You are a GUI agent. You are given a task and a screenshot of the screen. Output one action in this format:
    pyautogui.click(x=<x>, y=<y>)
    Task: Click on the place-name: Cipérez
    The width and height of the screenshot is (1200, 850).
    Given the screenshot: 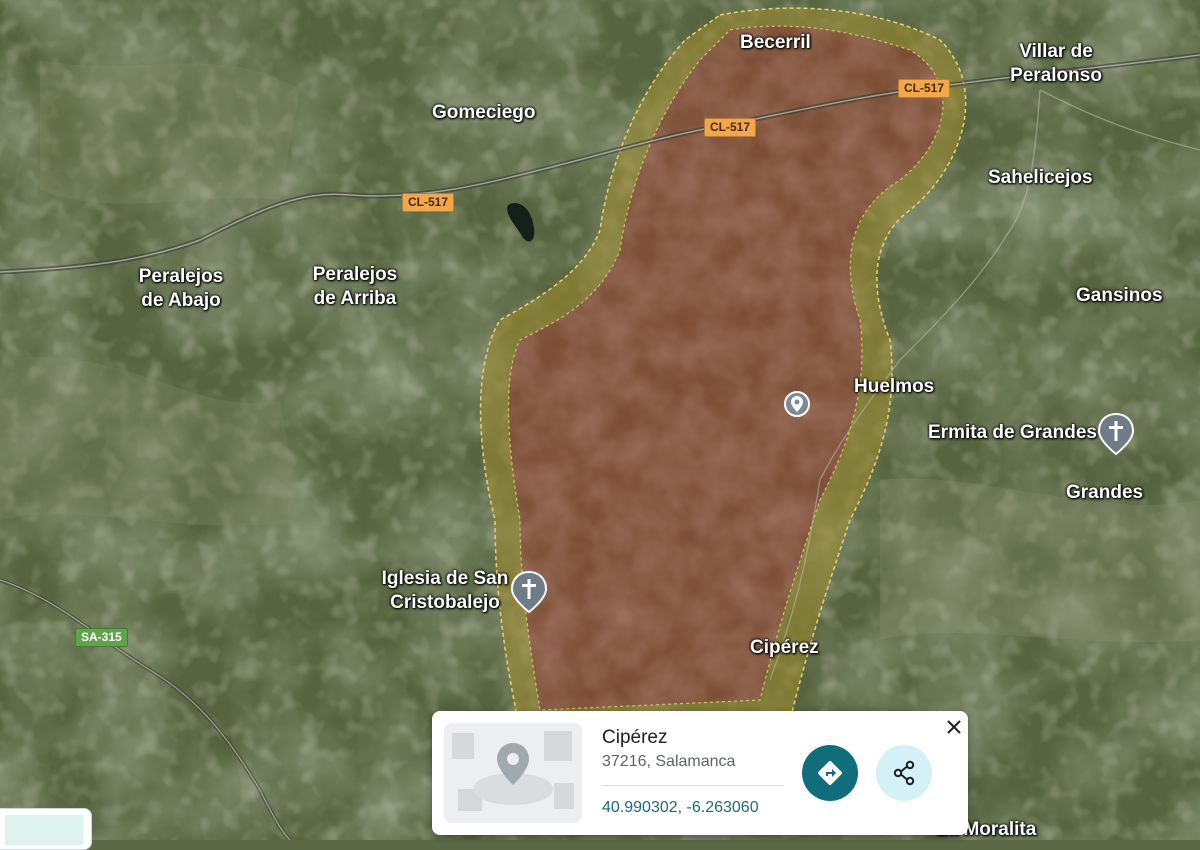 What is the action you would take?
    pyautogui.click(x=635, y=737)
    